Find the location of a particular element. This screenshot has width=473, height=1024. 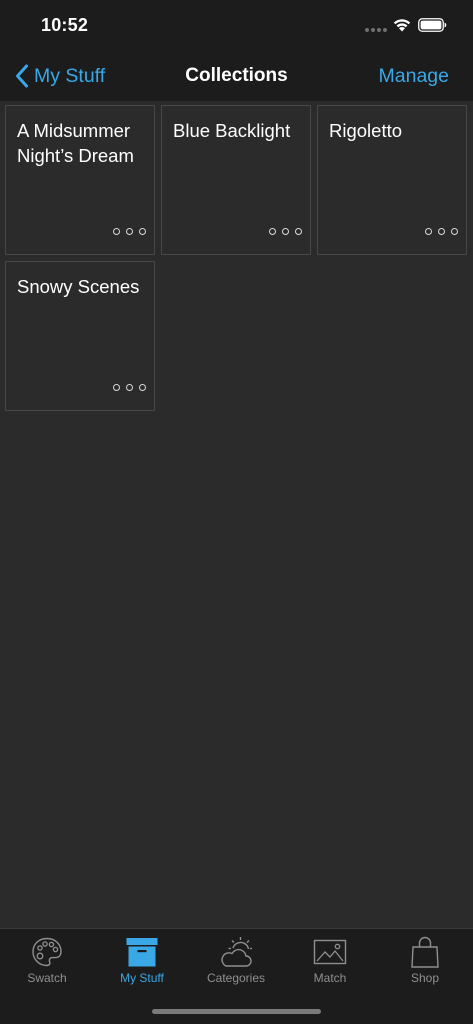

tab-swatch: Swatch is located at coordinates (47, 962).